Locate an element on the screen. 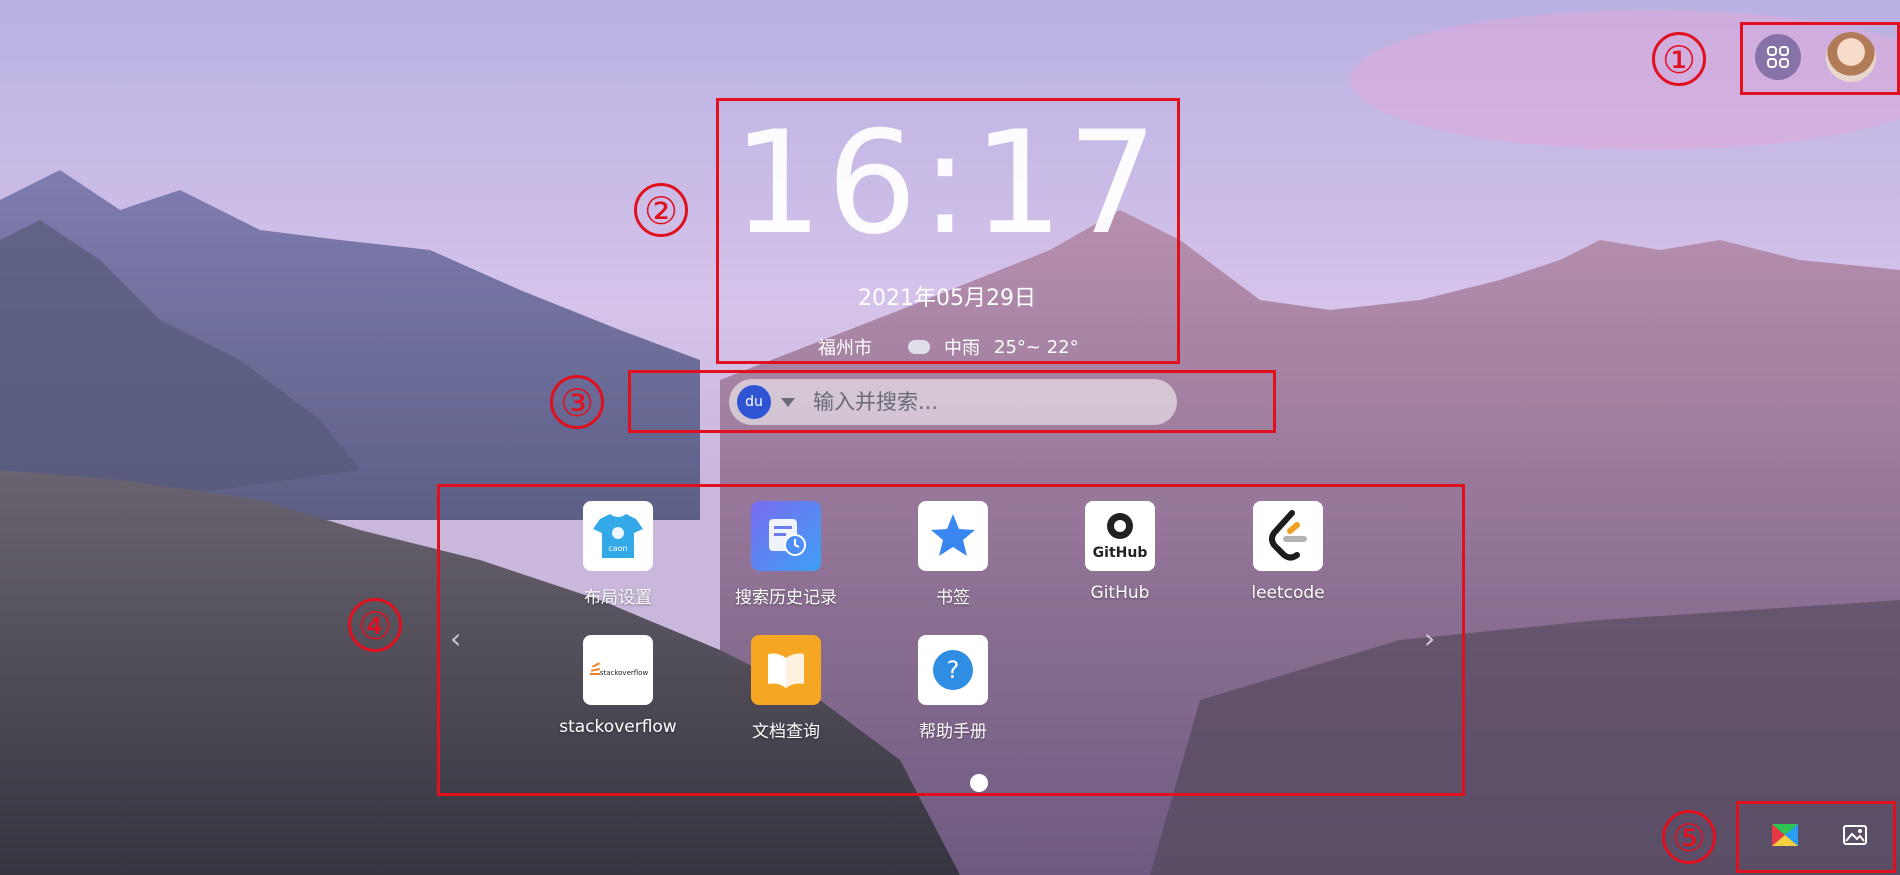 This screenshot has height=875, width=1900. app-layout-settings: caon 布局设置 is located at coordinates (618, 554).